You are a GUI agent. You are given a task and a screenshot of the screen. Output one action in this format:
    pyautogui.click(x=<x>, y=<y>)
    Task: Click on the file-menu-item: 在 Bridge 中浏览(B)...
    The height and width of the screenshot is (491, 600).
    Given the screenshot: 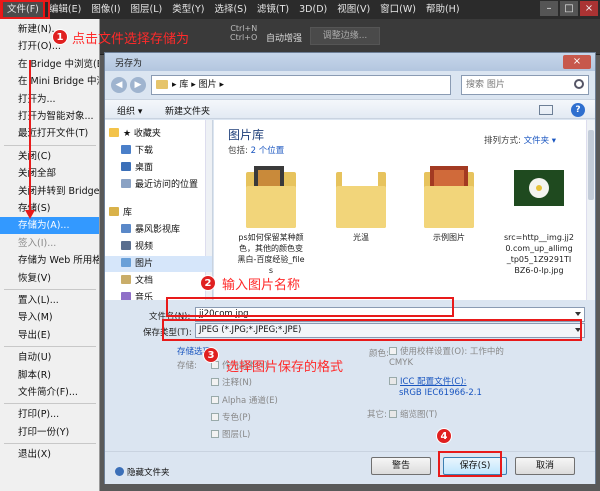 What is the action you would take?
    pyautogui.click(x=49, y=64)
    